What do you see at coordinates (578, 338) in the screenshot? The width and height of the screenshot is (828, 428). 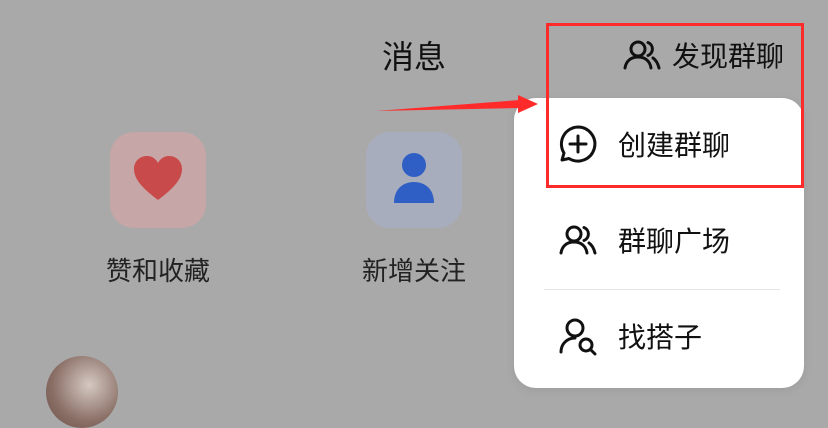 I see `person-search-icon` at bounding box center [578, 338].